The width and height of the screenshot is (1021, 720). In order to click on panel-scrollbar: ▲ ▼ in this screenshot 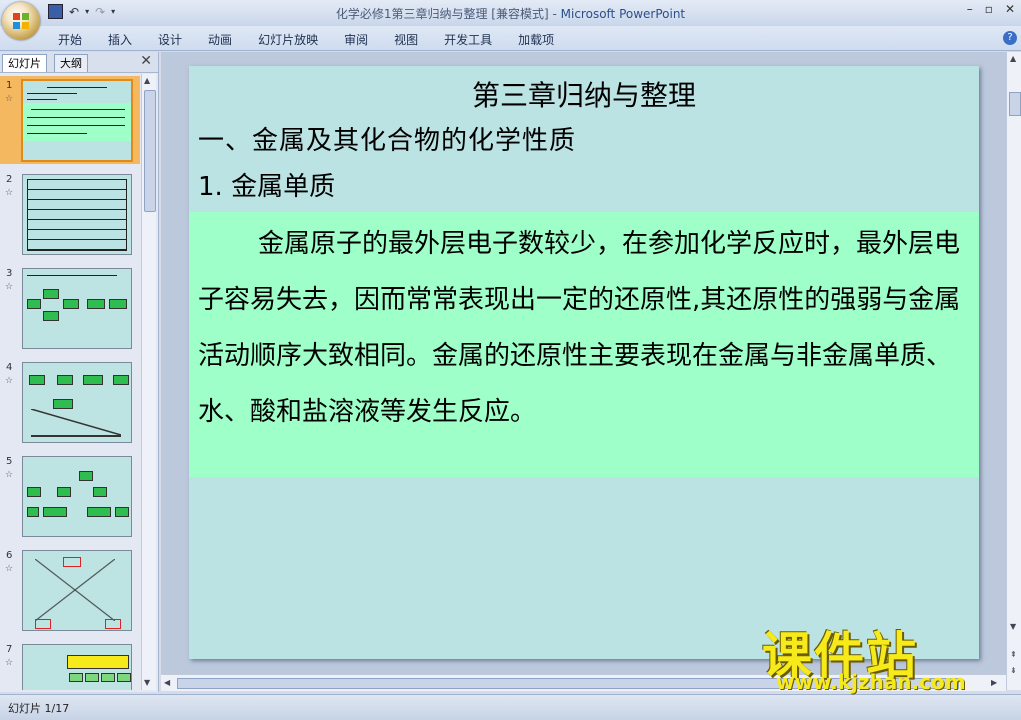, I will do `click(148, 382)`.